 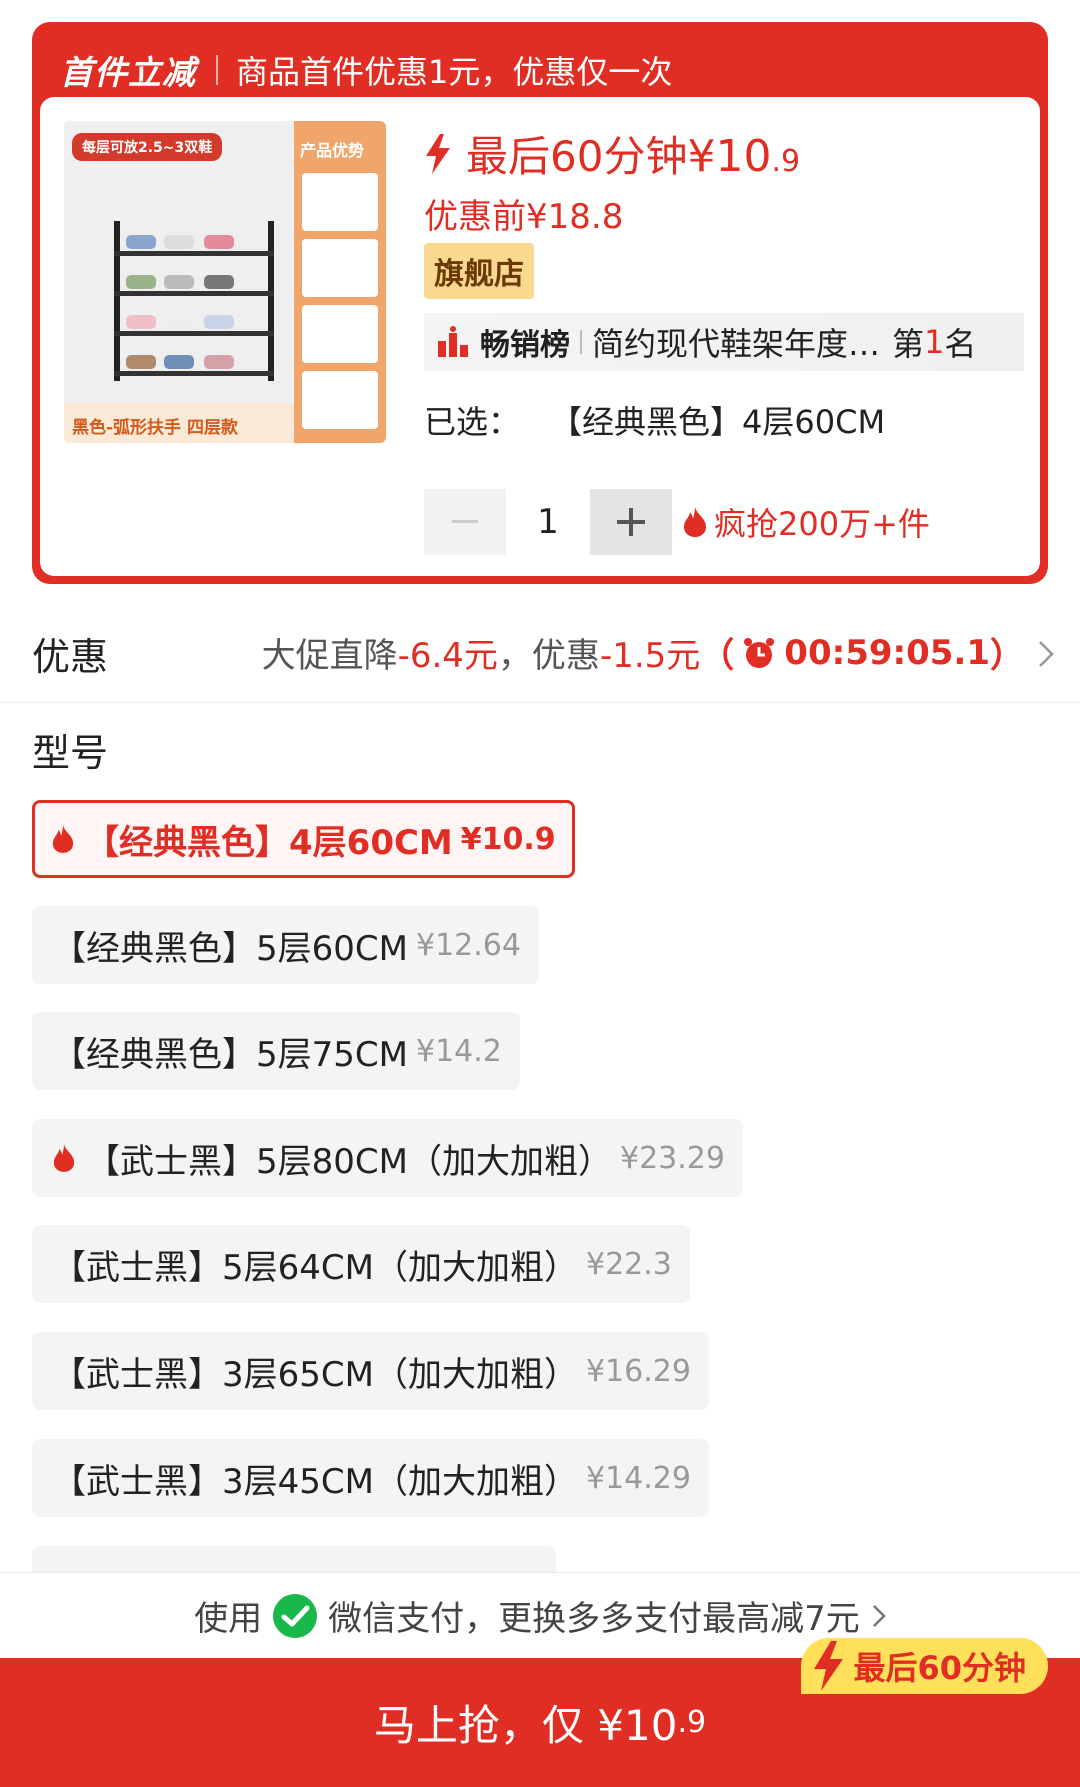 What do you see at coordinates (594, 1619) in the screenshot?
I see `pay-hint-text: 微信支付，更换多多支付最高减7元` at bounding box center [594, 1619].